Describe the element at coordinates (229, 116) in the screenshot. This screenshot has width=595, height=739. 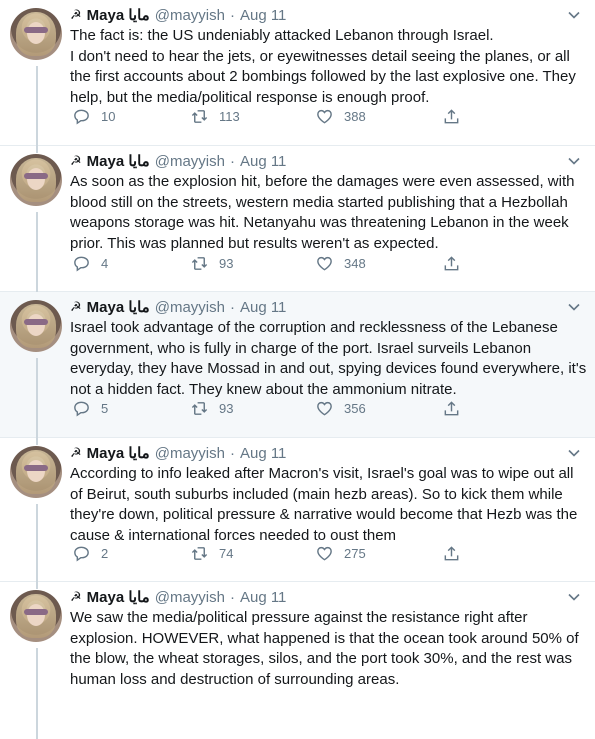
I see `retweet-count: 113` at that location.